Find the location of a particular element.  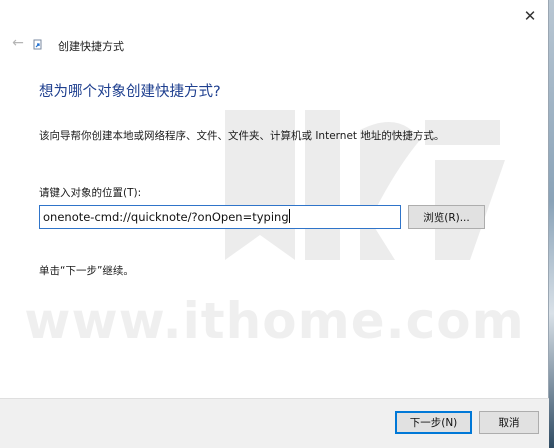

continue-hint: 单击“下一步”继续。 is located at coordinates (86, 271).